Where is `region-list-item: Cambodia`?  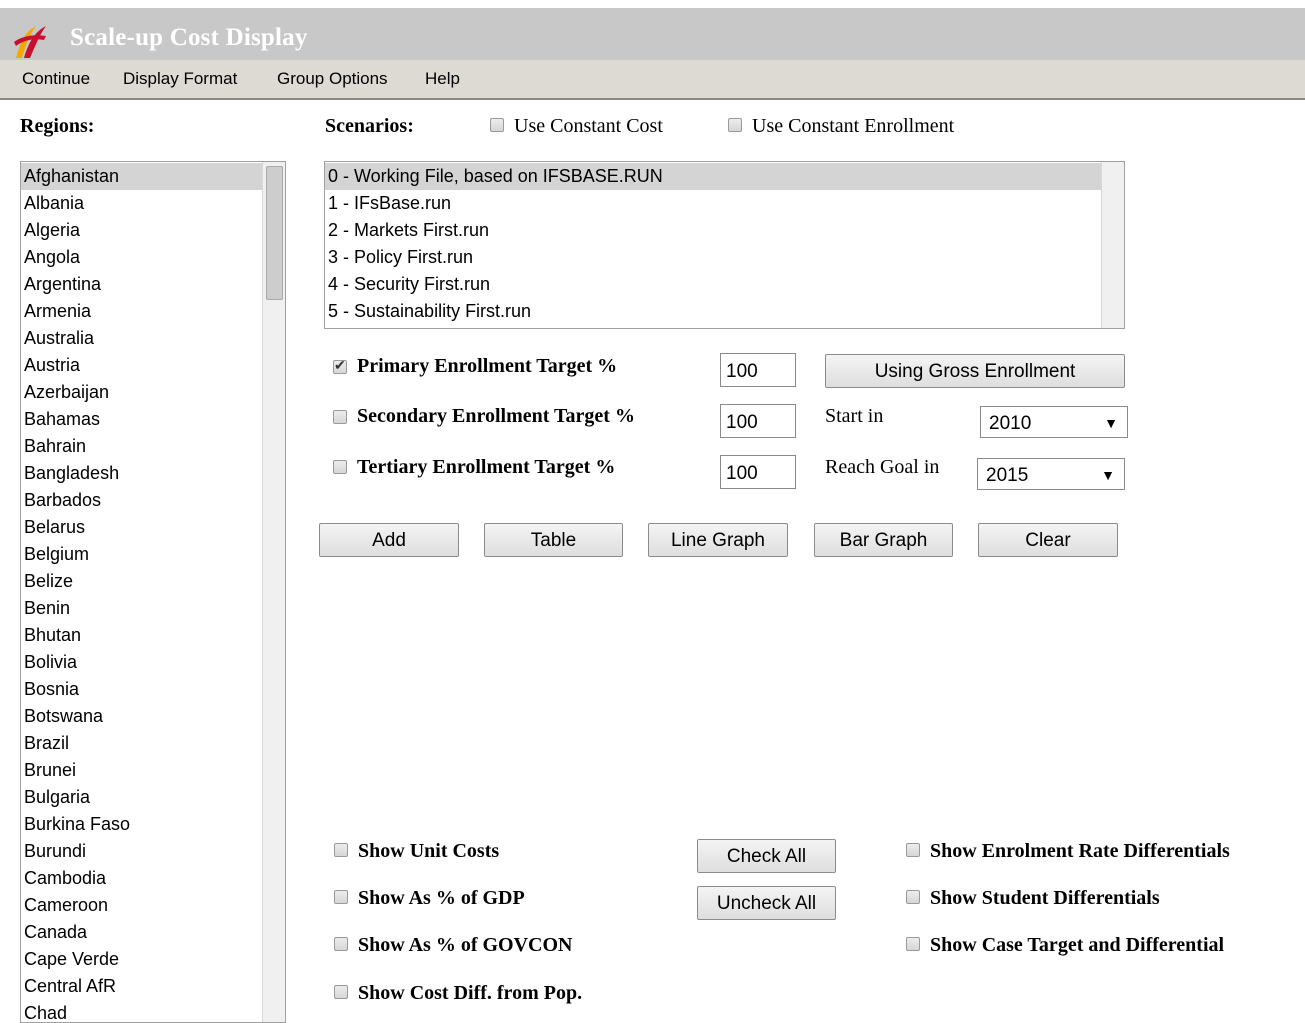 region-list-item: Cambodia is located at coordinates (141, 878).